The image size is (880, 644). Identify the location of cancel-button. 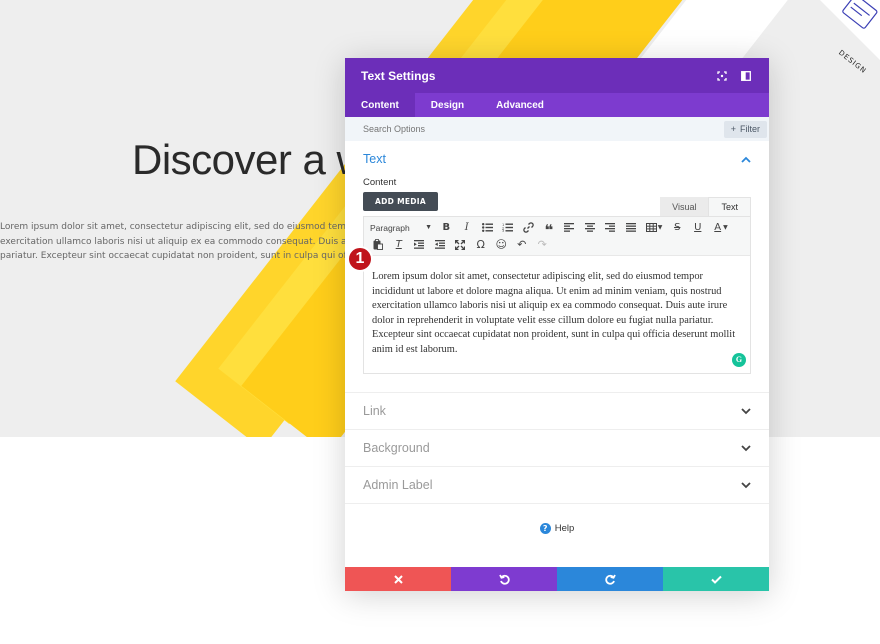
(398, 579).